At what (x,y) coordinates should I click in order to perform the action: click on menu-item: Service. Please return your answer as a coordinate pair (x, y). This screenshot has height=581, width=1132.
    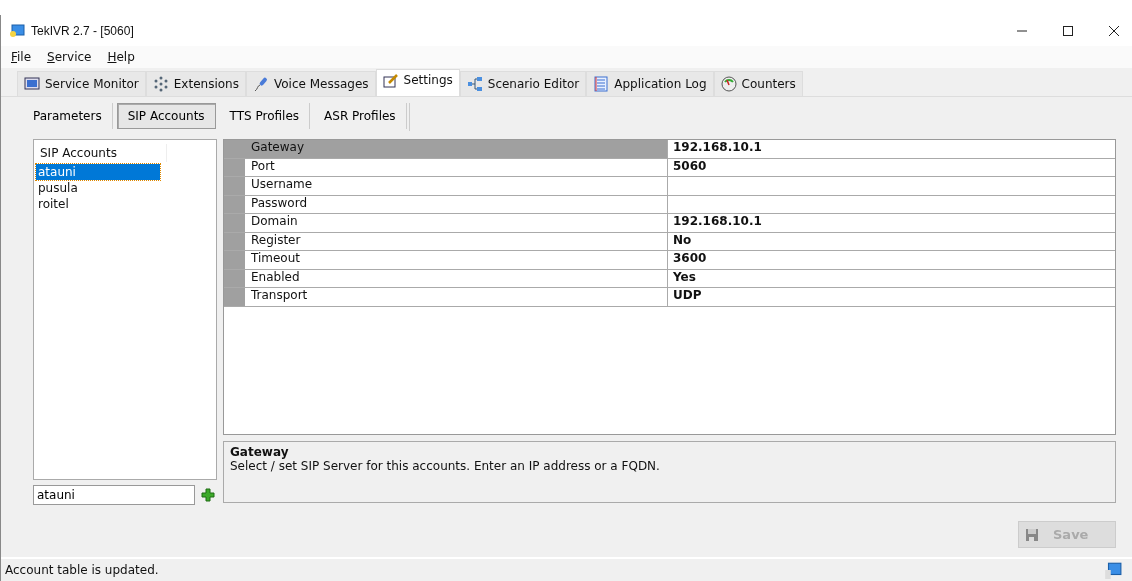
    Looking at the image, I should click on (69, 57).